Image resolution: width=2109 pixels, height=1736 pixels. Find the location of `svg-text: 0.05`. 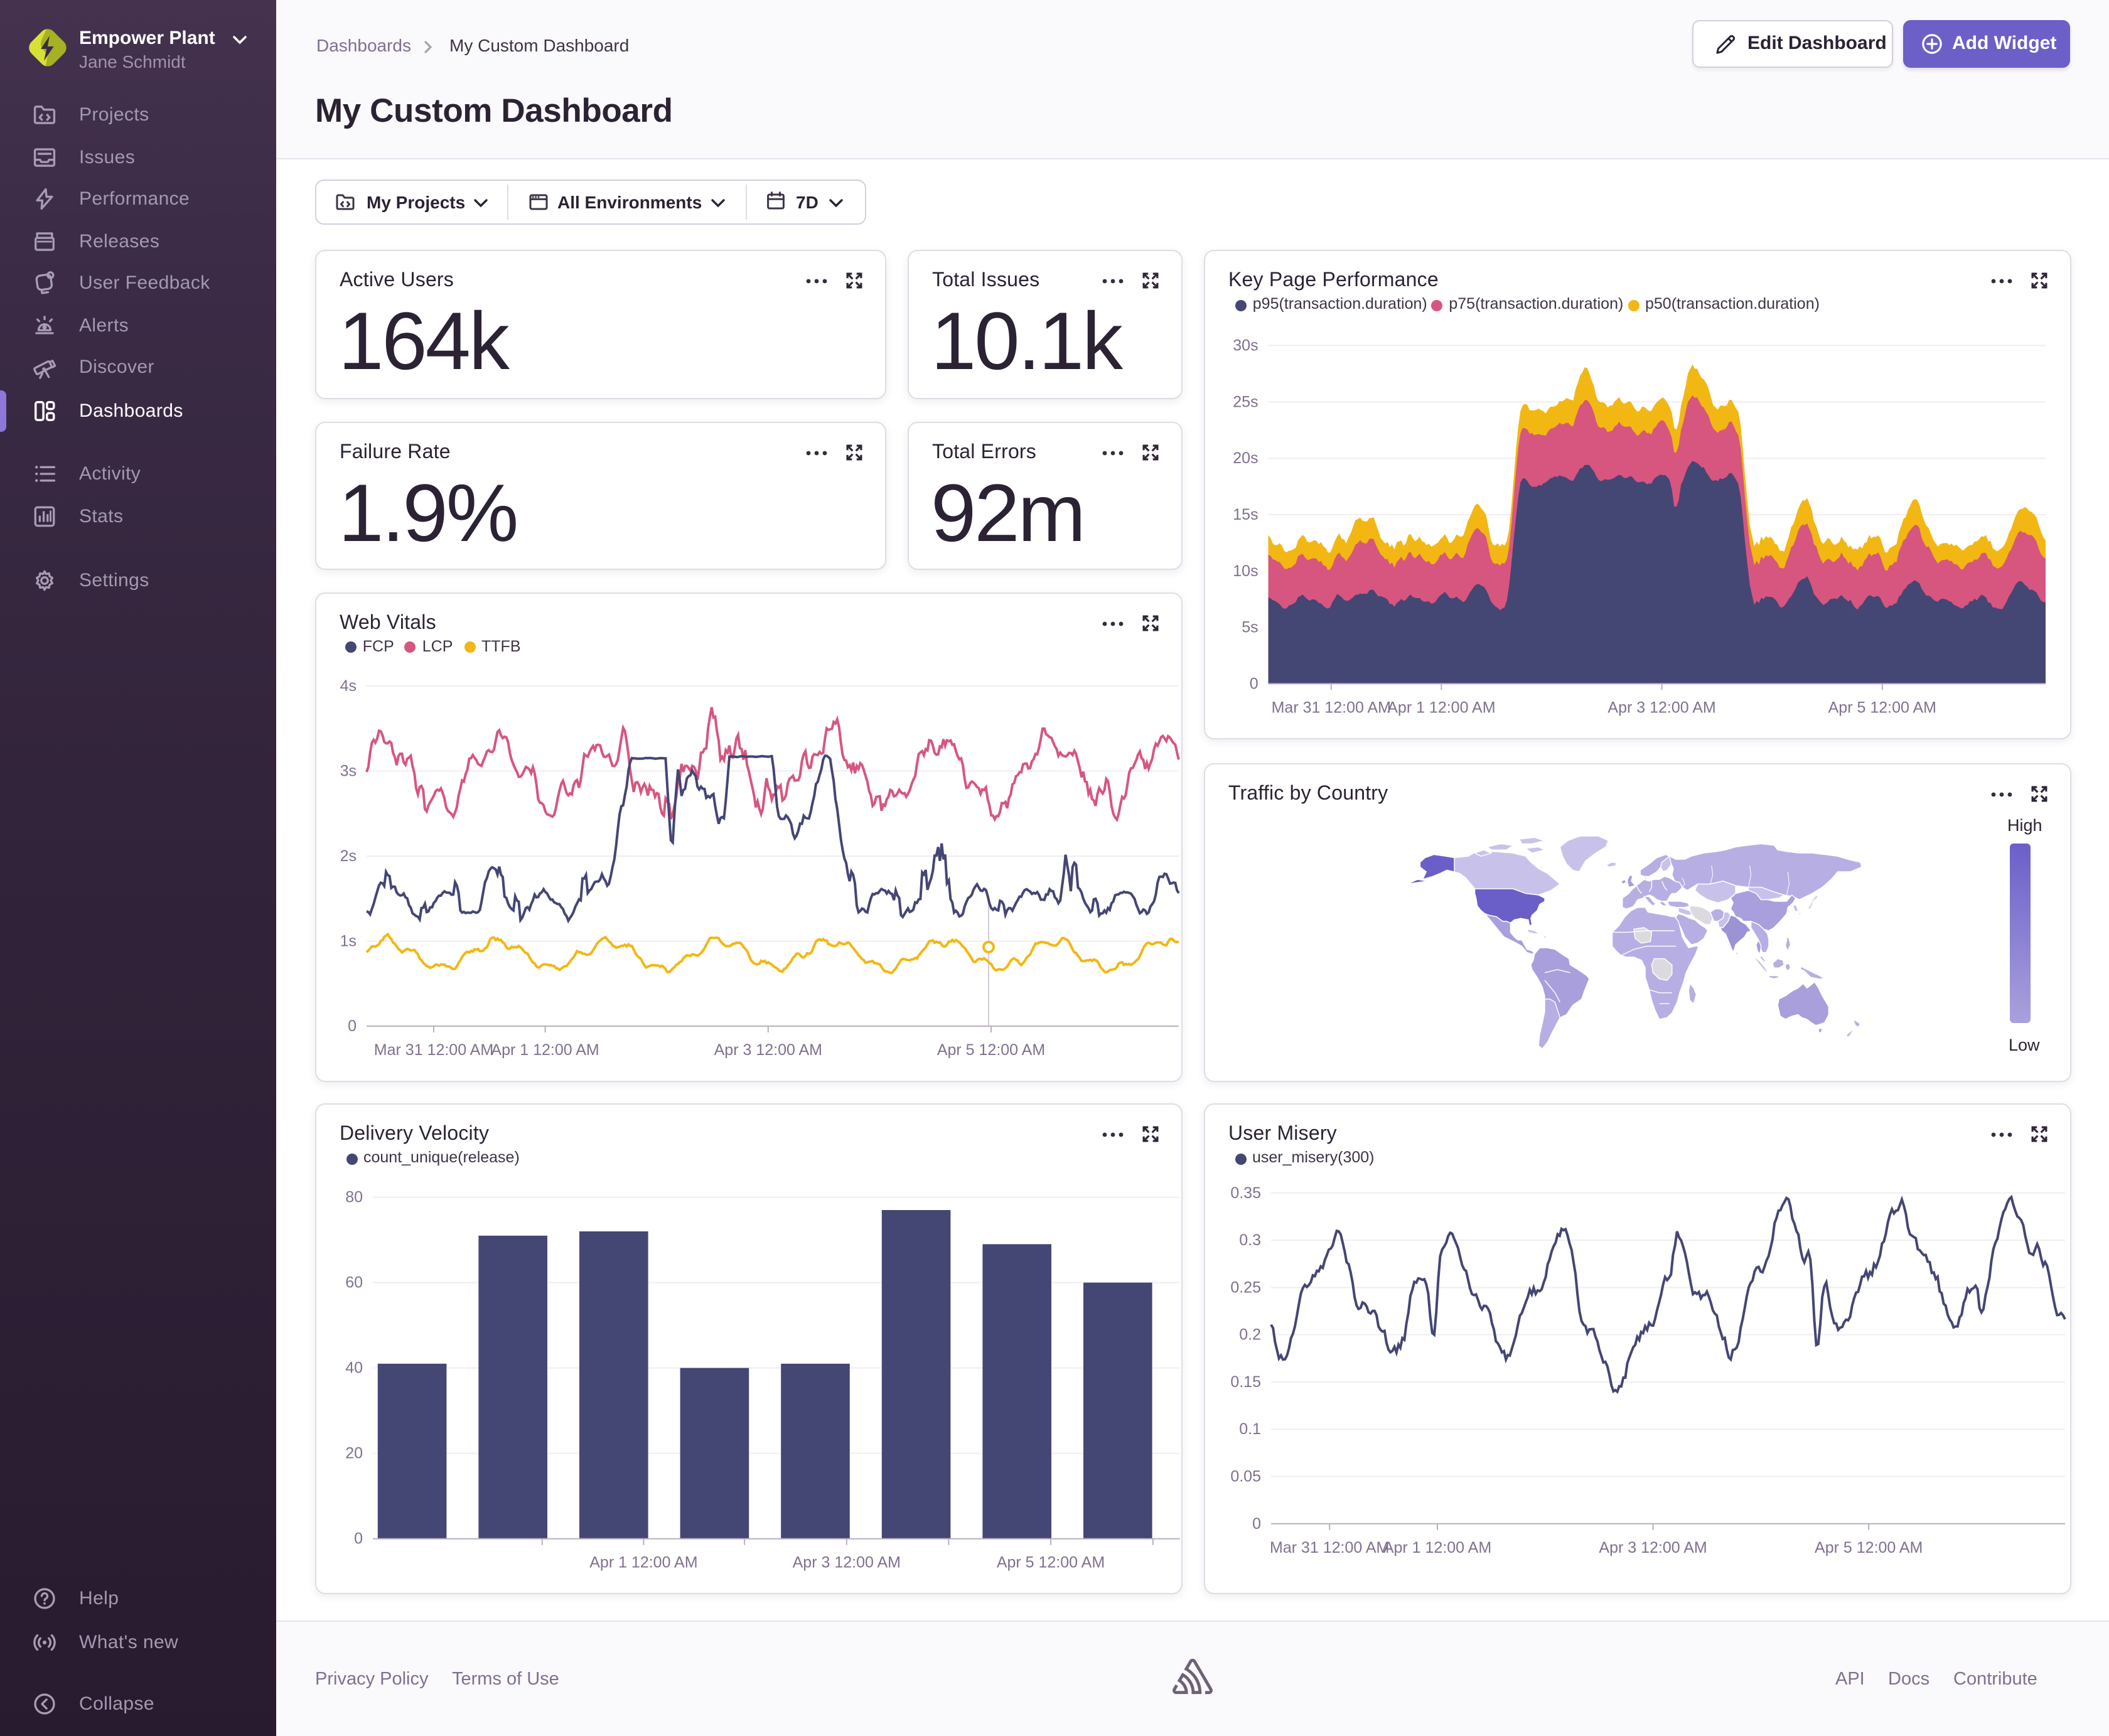

svg-text: 0.05 is located at coordinates (1245, 1477).